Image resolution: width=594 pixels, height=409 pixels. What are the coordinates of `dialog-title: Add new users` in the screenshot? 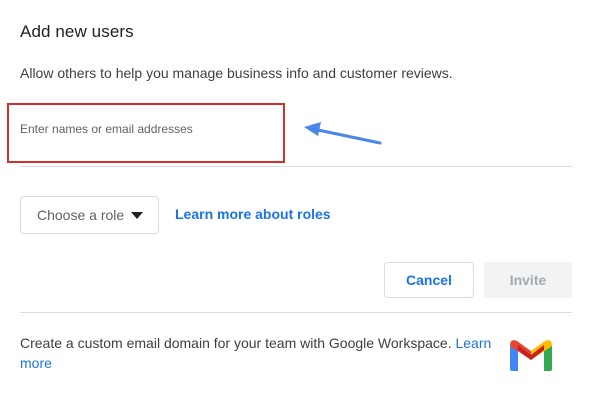 It's located at (77, 31).